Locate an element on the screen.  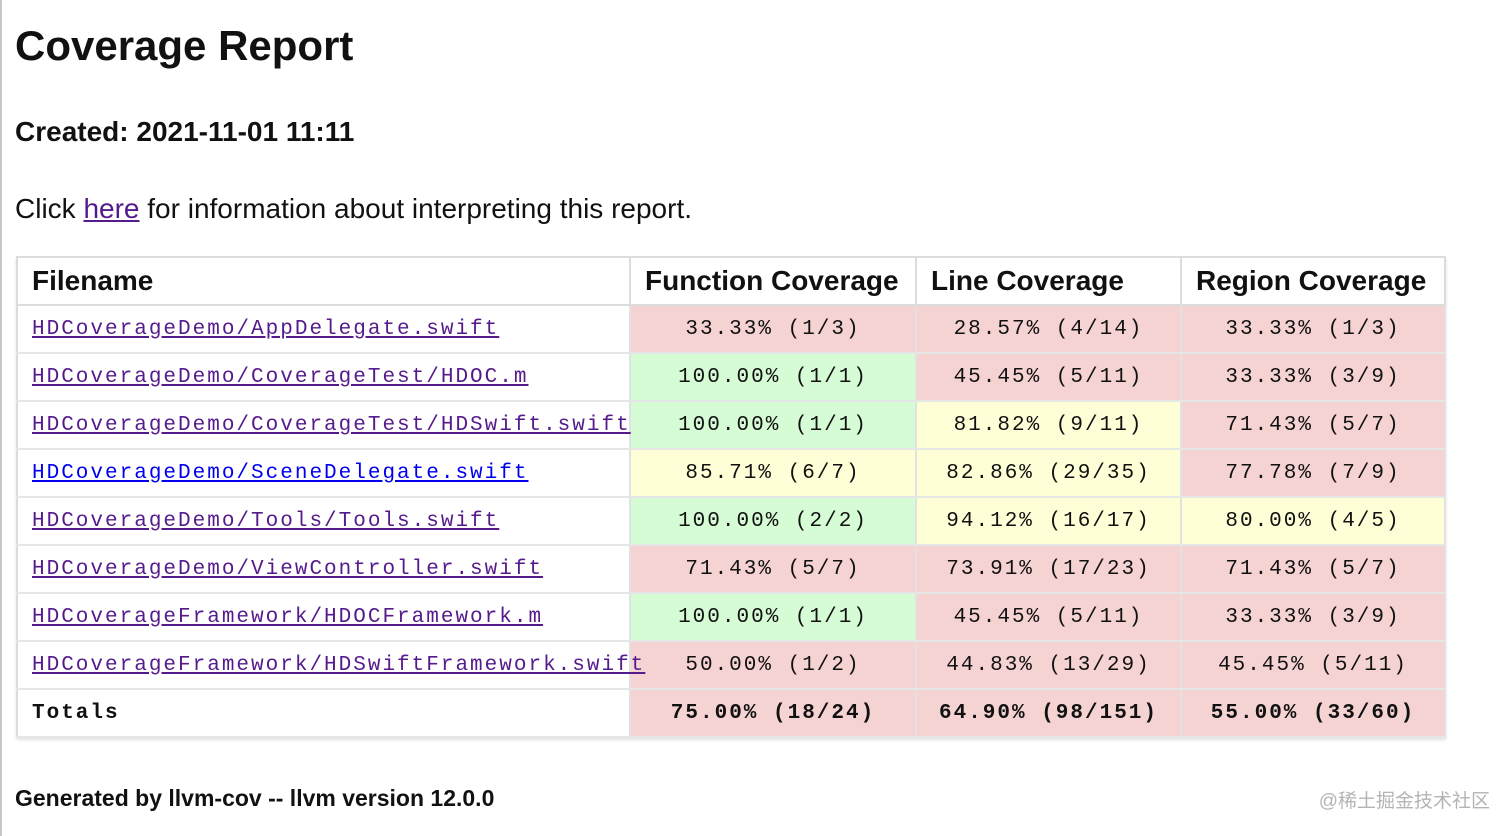
totals-label: Totals is located at coordinates (324, 713).